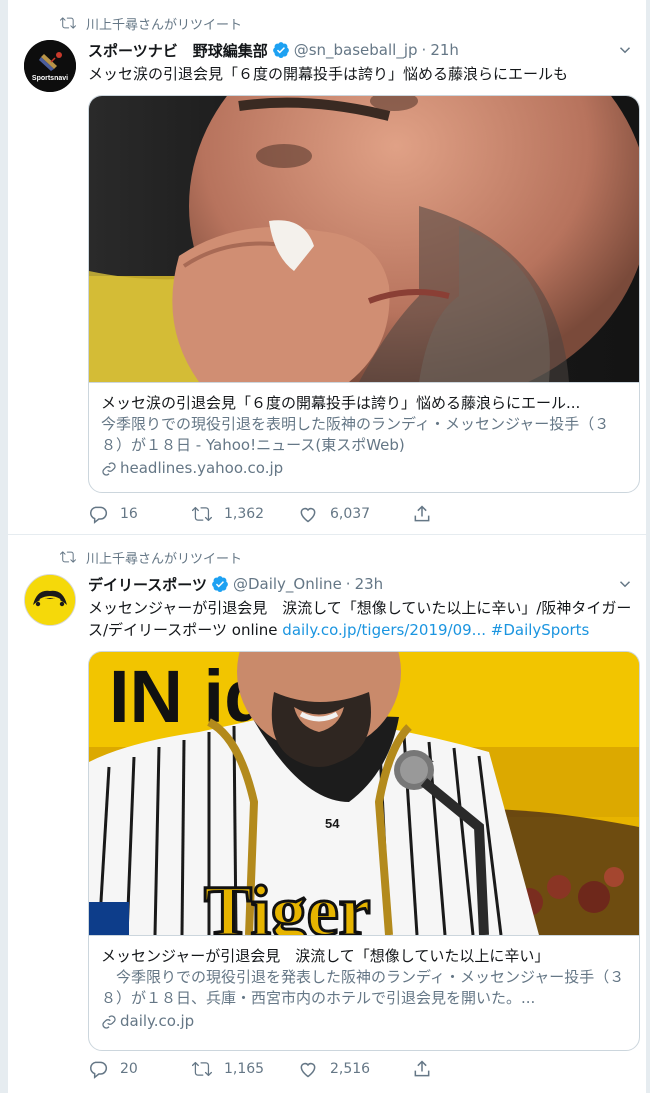  Describe the element at coordinates (328, 74) in the screenshot. I see `tweet-text: メッセ涙の引退会見「６度の開幕投手は誇り」悩める藤浪らにエールも` at that location.